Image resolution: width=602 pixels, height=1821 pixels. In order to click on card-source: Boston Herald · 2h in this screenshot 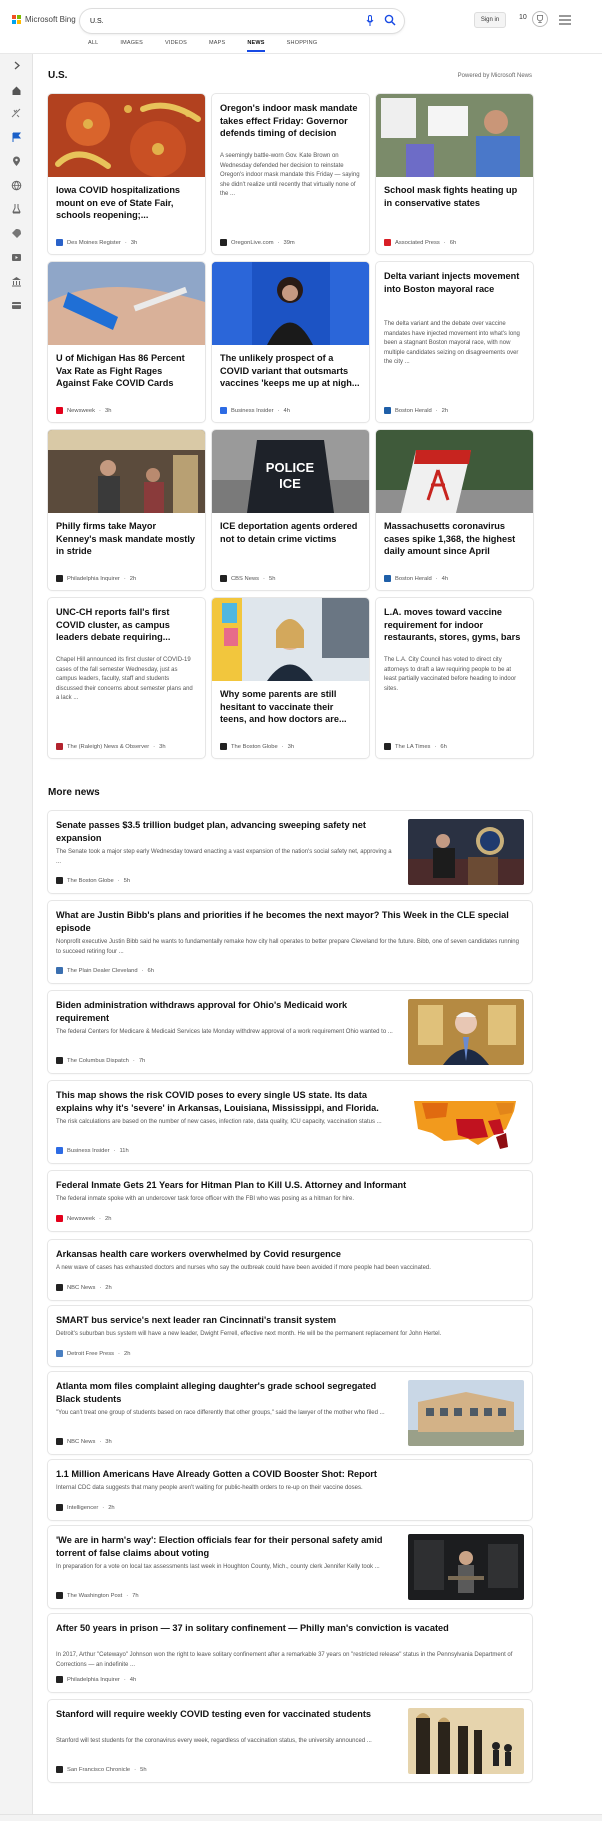, I will do `click(416, 410)`.